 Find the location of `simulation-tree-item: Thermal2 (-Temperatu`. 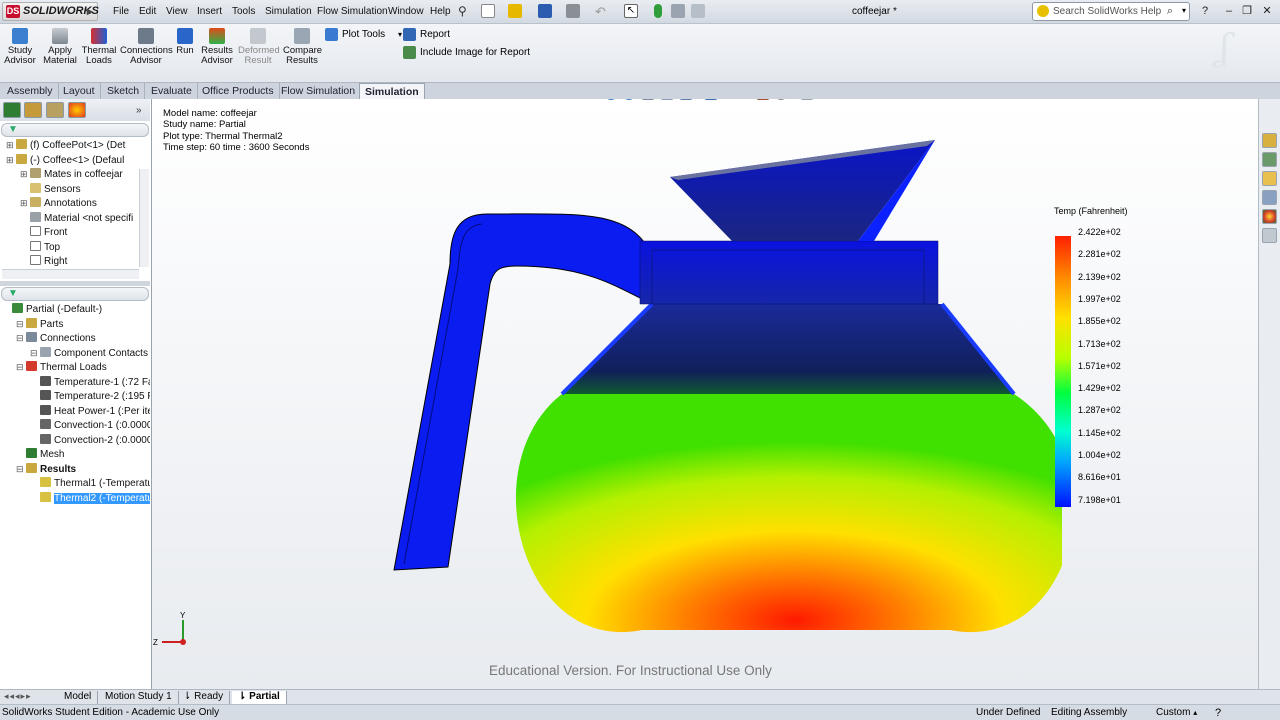

simulation-tree-item: Thermal2 (-Temperatu is located at coordinates (76, 499).